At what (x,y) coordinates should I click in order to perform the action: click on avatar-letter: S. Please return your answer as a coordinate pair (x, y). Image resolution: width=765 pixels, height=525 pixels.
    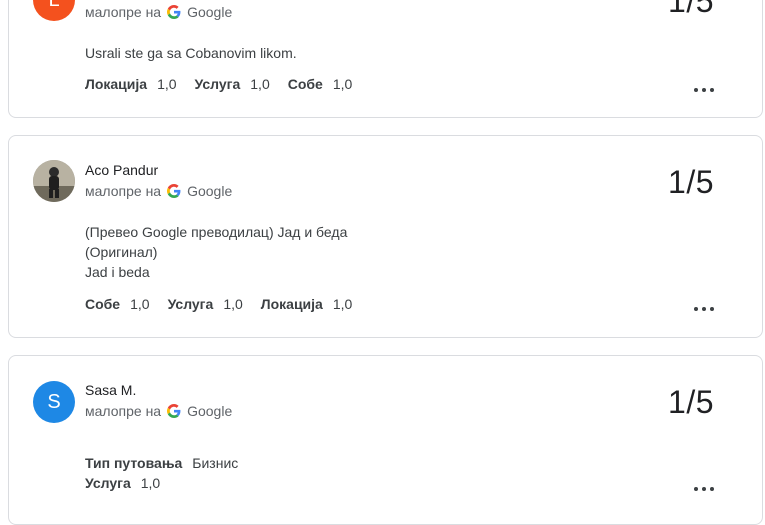
    Looking at the image, I should click on (54, 402).